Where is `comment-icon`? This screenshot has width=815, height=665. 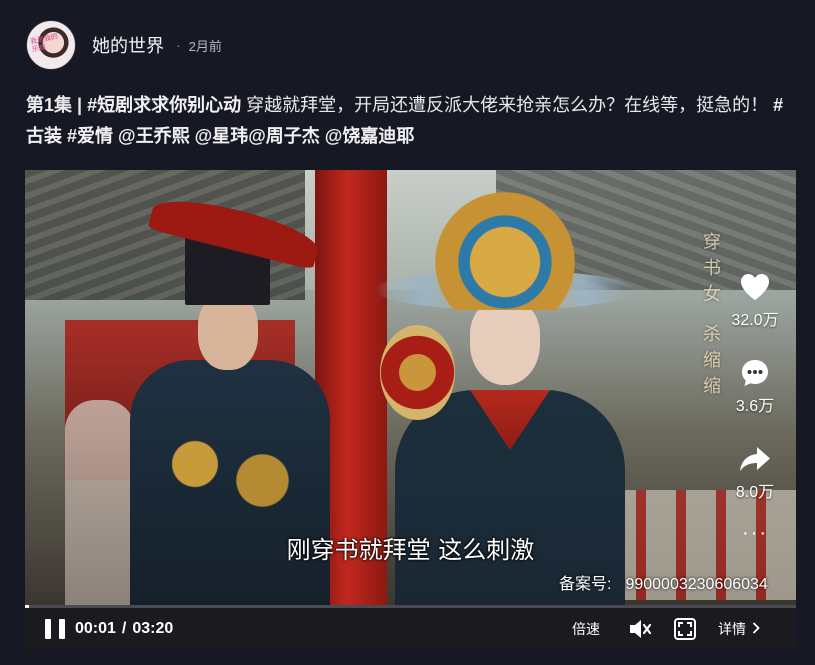
comment-icon is located at coordinates (755, 373).